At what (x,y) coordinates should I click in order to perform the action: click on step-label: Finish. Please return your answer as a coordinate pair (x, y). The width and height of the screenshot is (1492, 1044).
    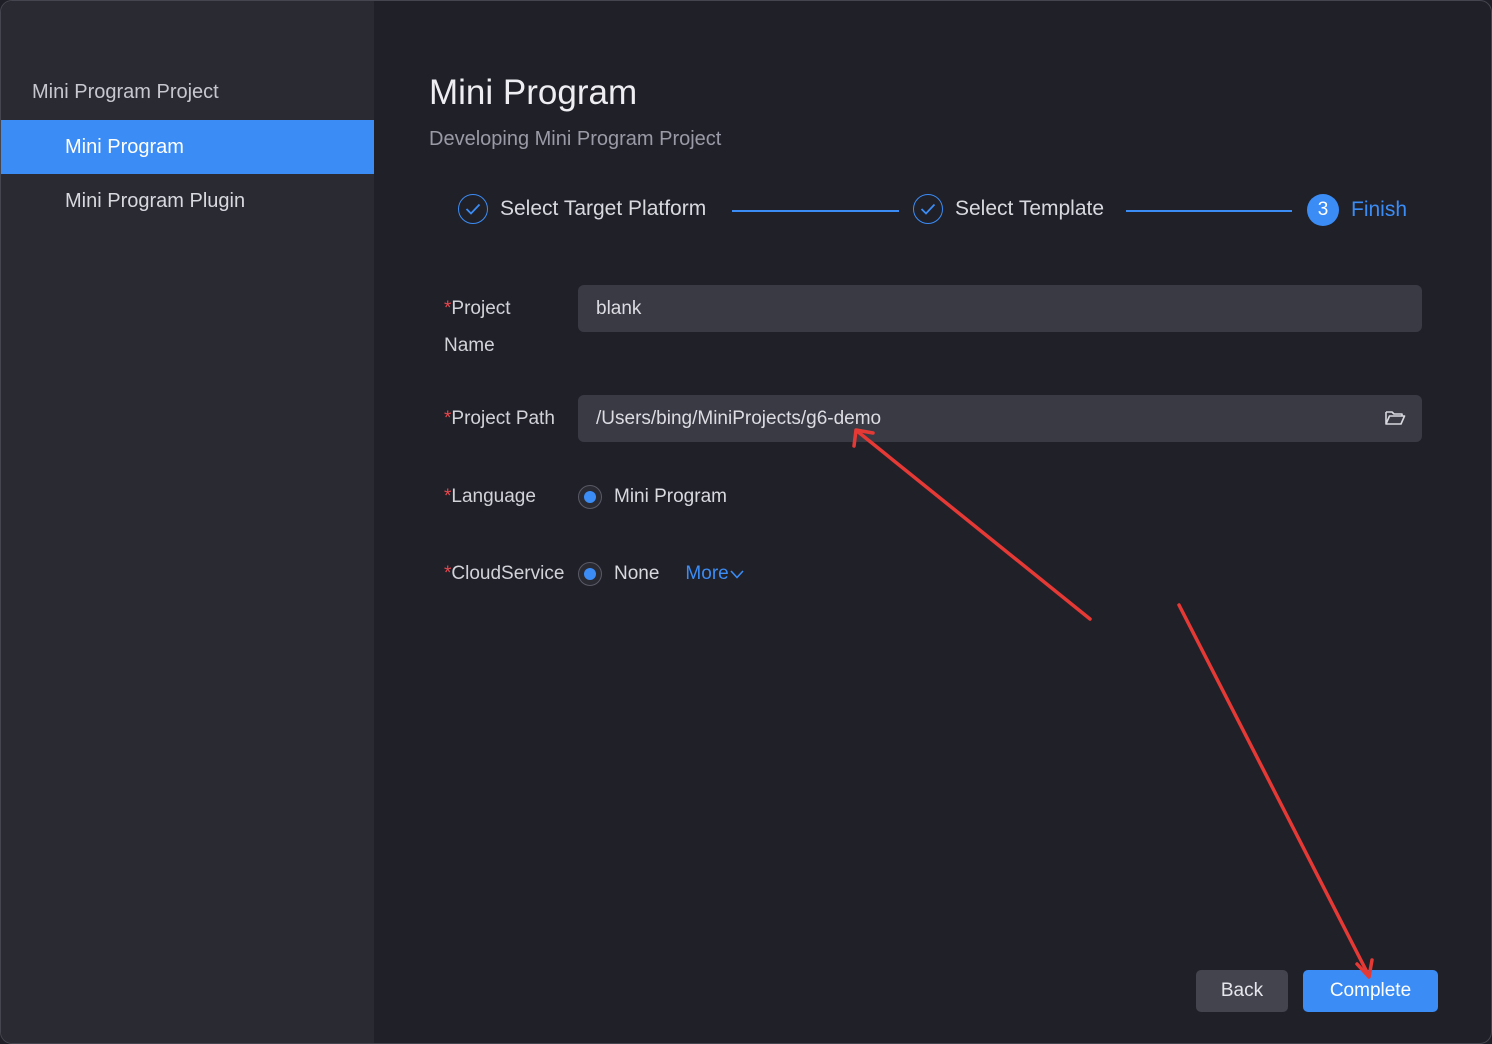
    Looking at the image, I should click on (1379, 209).